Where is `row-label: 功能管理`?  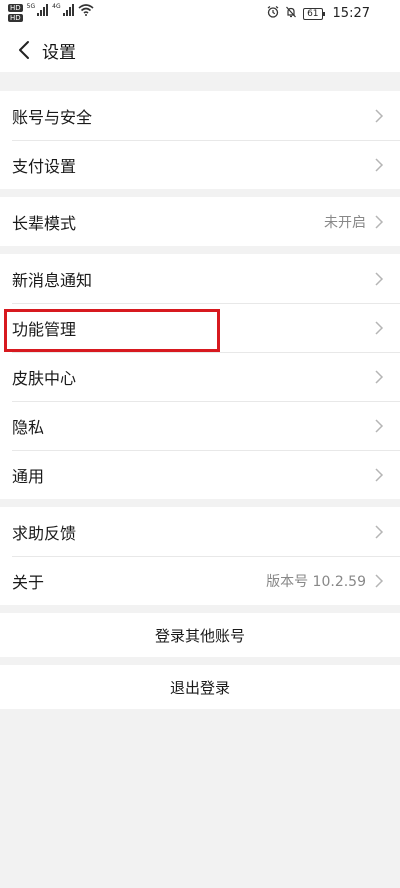 row-label: 功能管理 is located at coordinates (44, 329).